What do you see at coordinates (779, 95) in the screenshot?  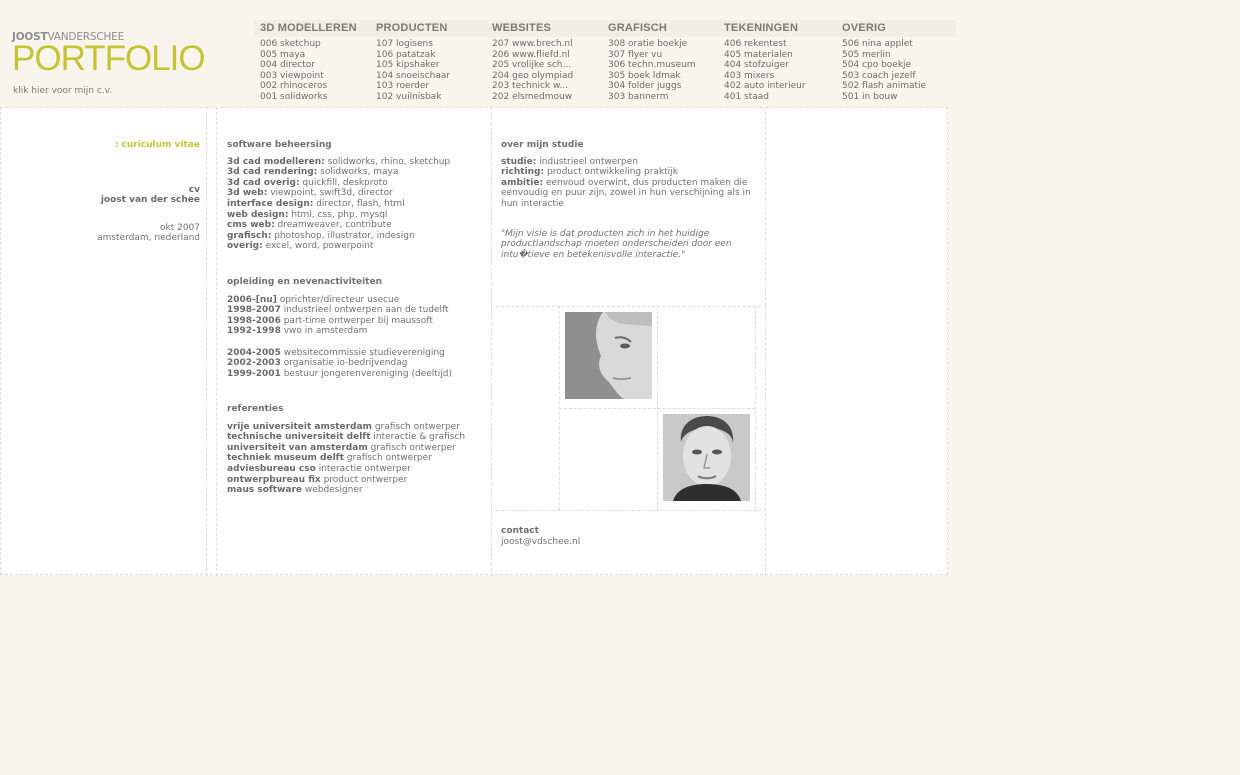 I see `nav-project-link: 401 staad` at bounding box center [779, 95].